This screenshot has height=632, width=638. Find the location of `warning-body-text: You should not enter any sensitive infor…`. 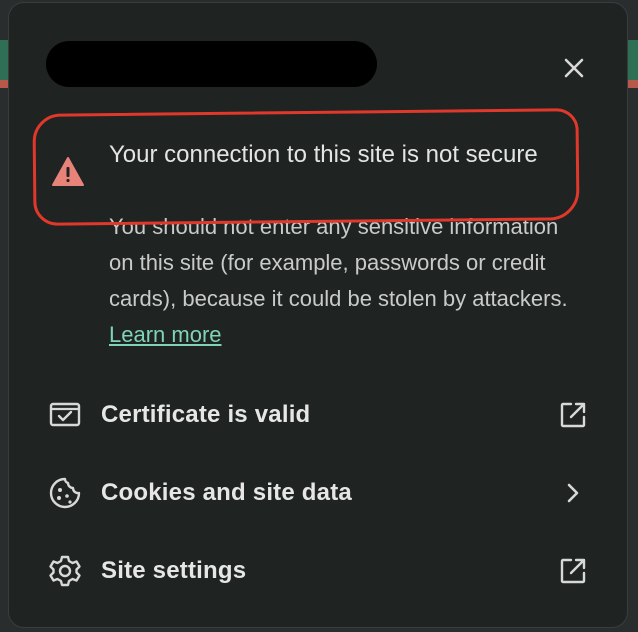

warning-body-text: You should not enter any sensitive infor… is located at coordinates (338, 262).